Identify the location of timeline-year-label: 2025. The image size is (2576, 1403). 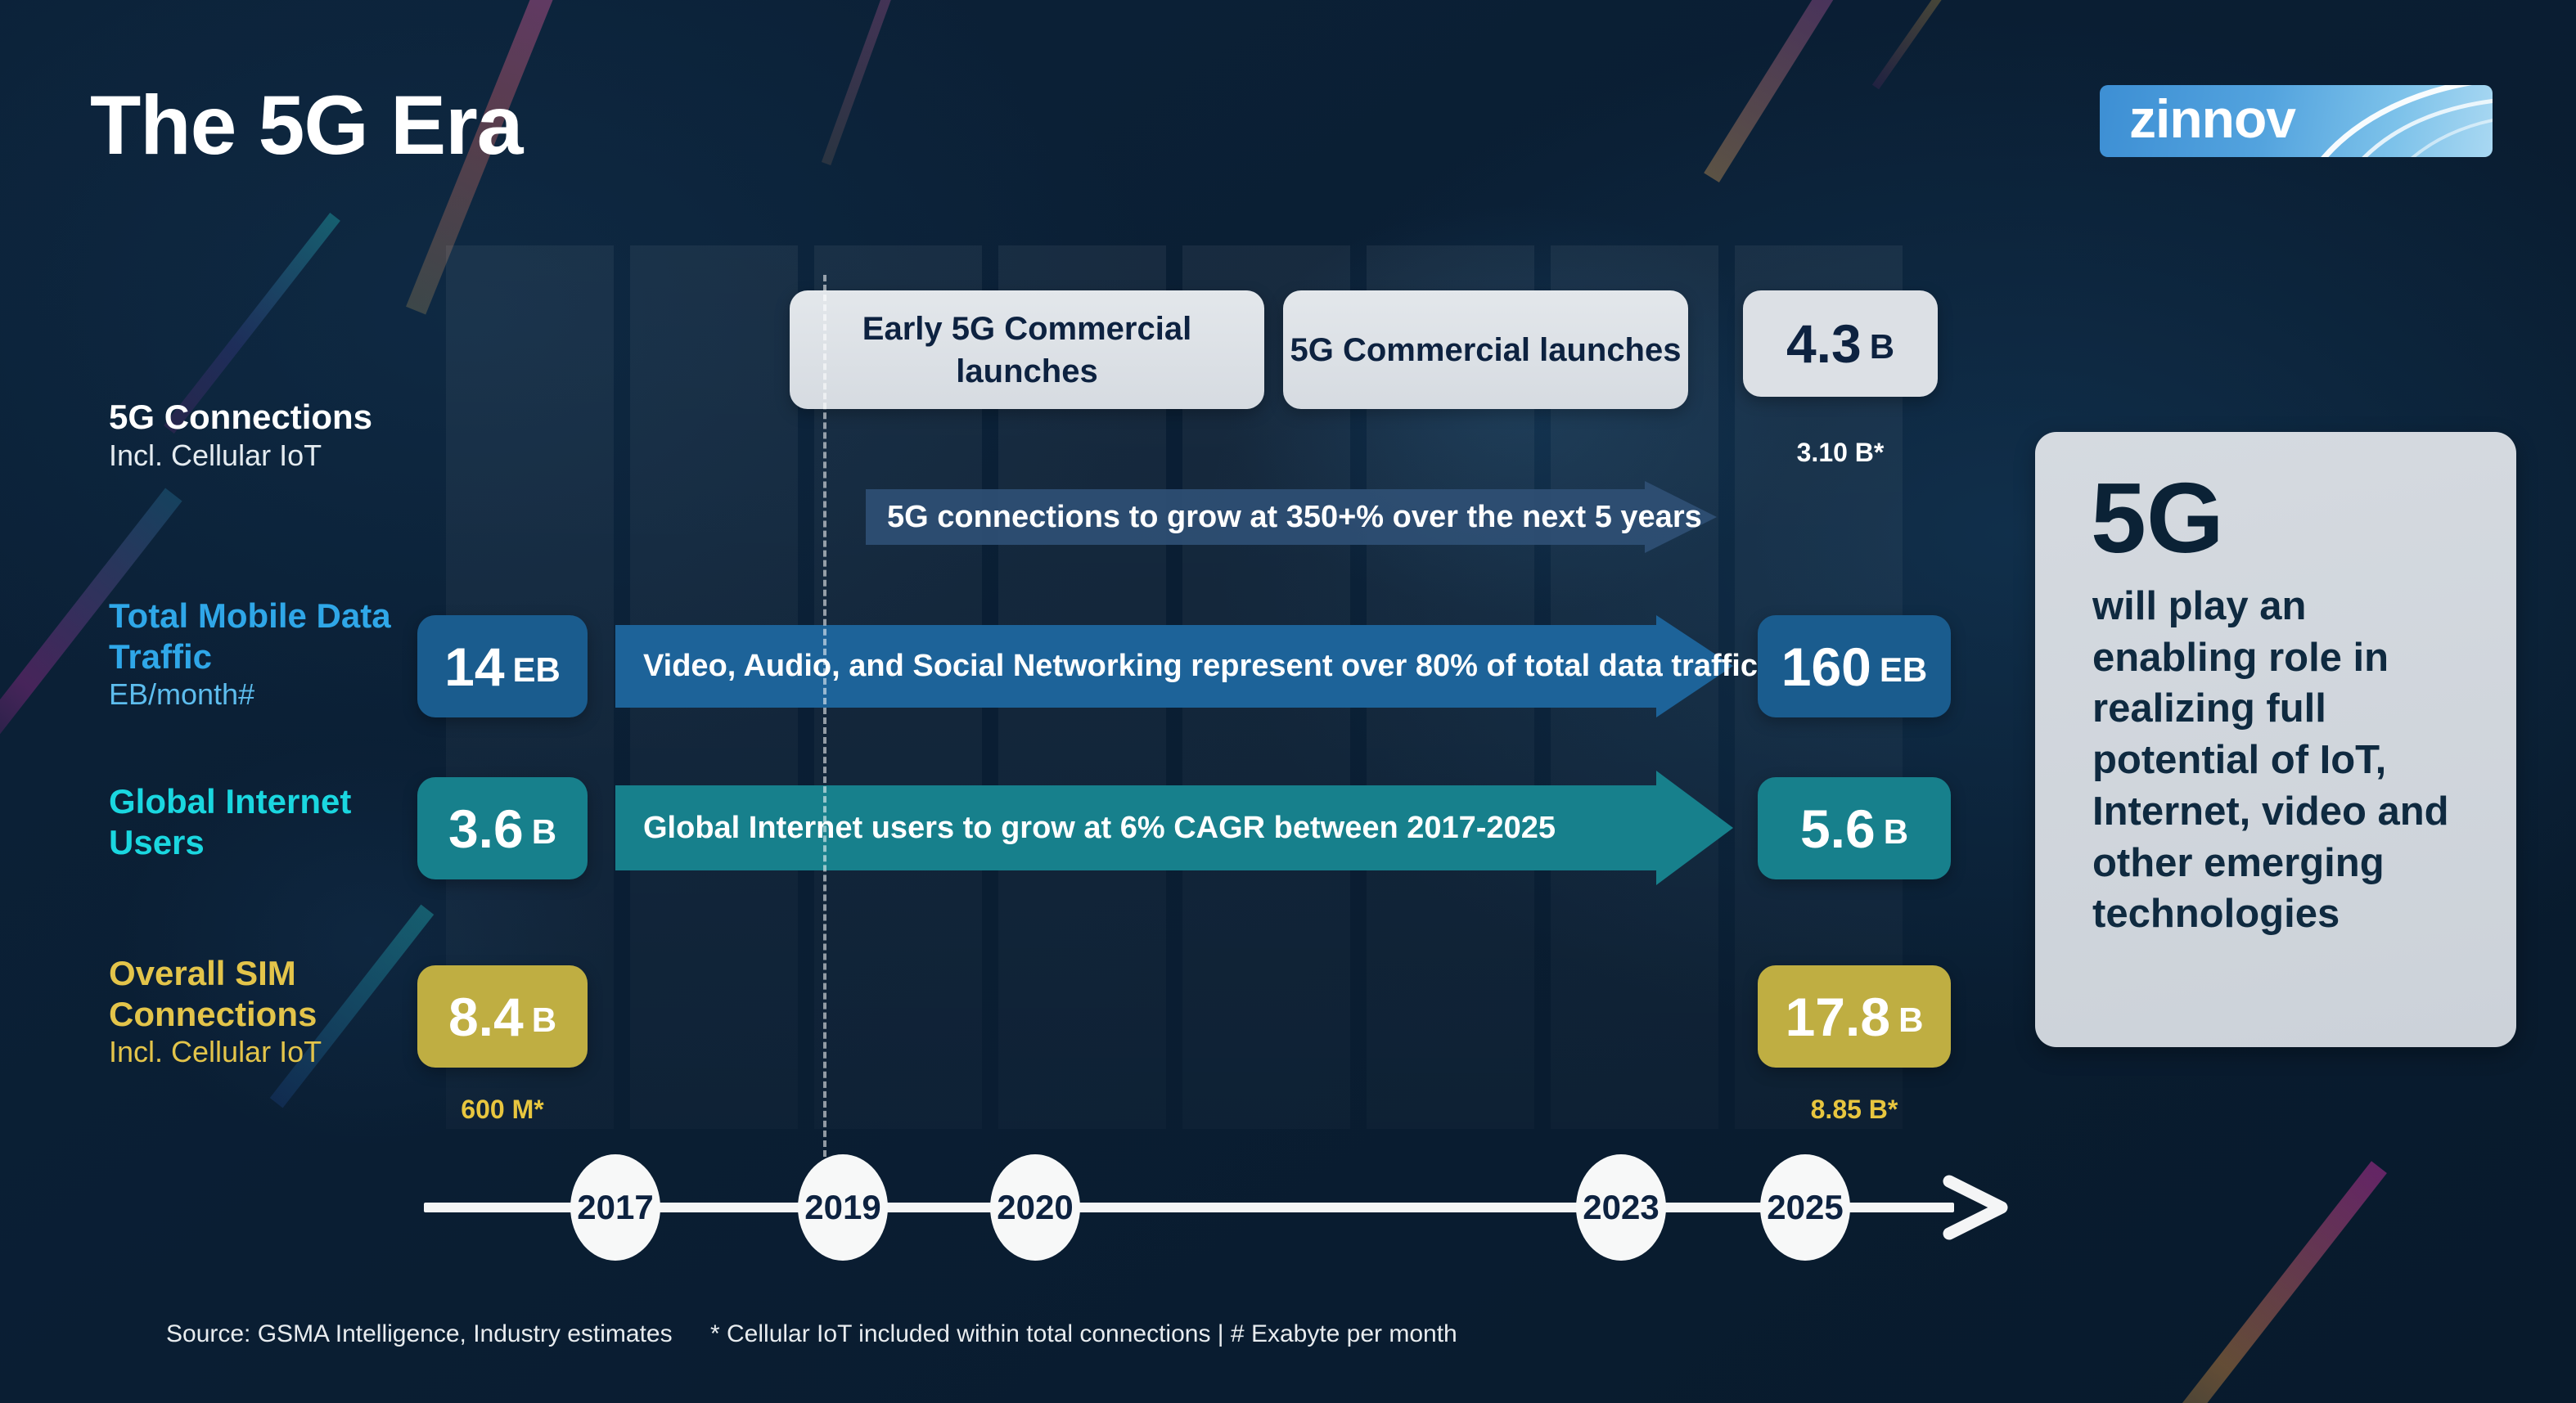
(1805, 1207).